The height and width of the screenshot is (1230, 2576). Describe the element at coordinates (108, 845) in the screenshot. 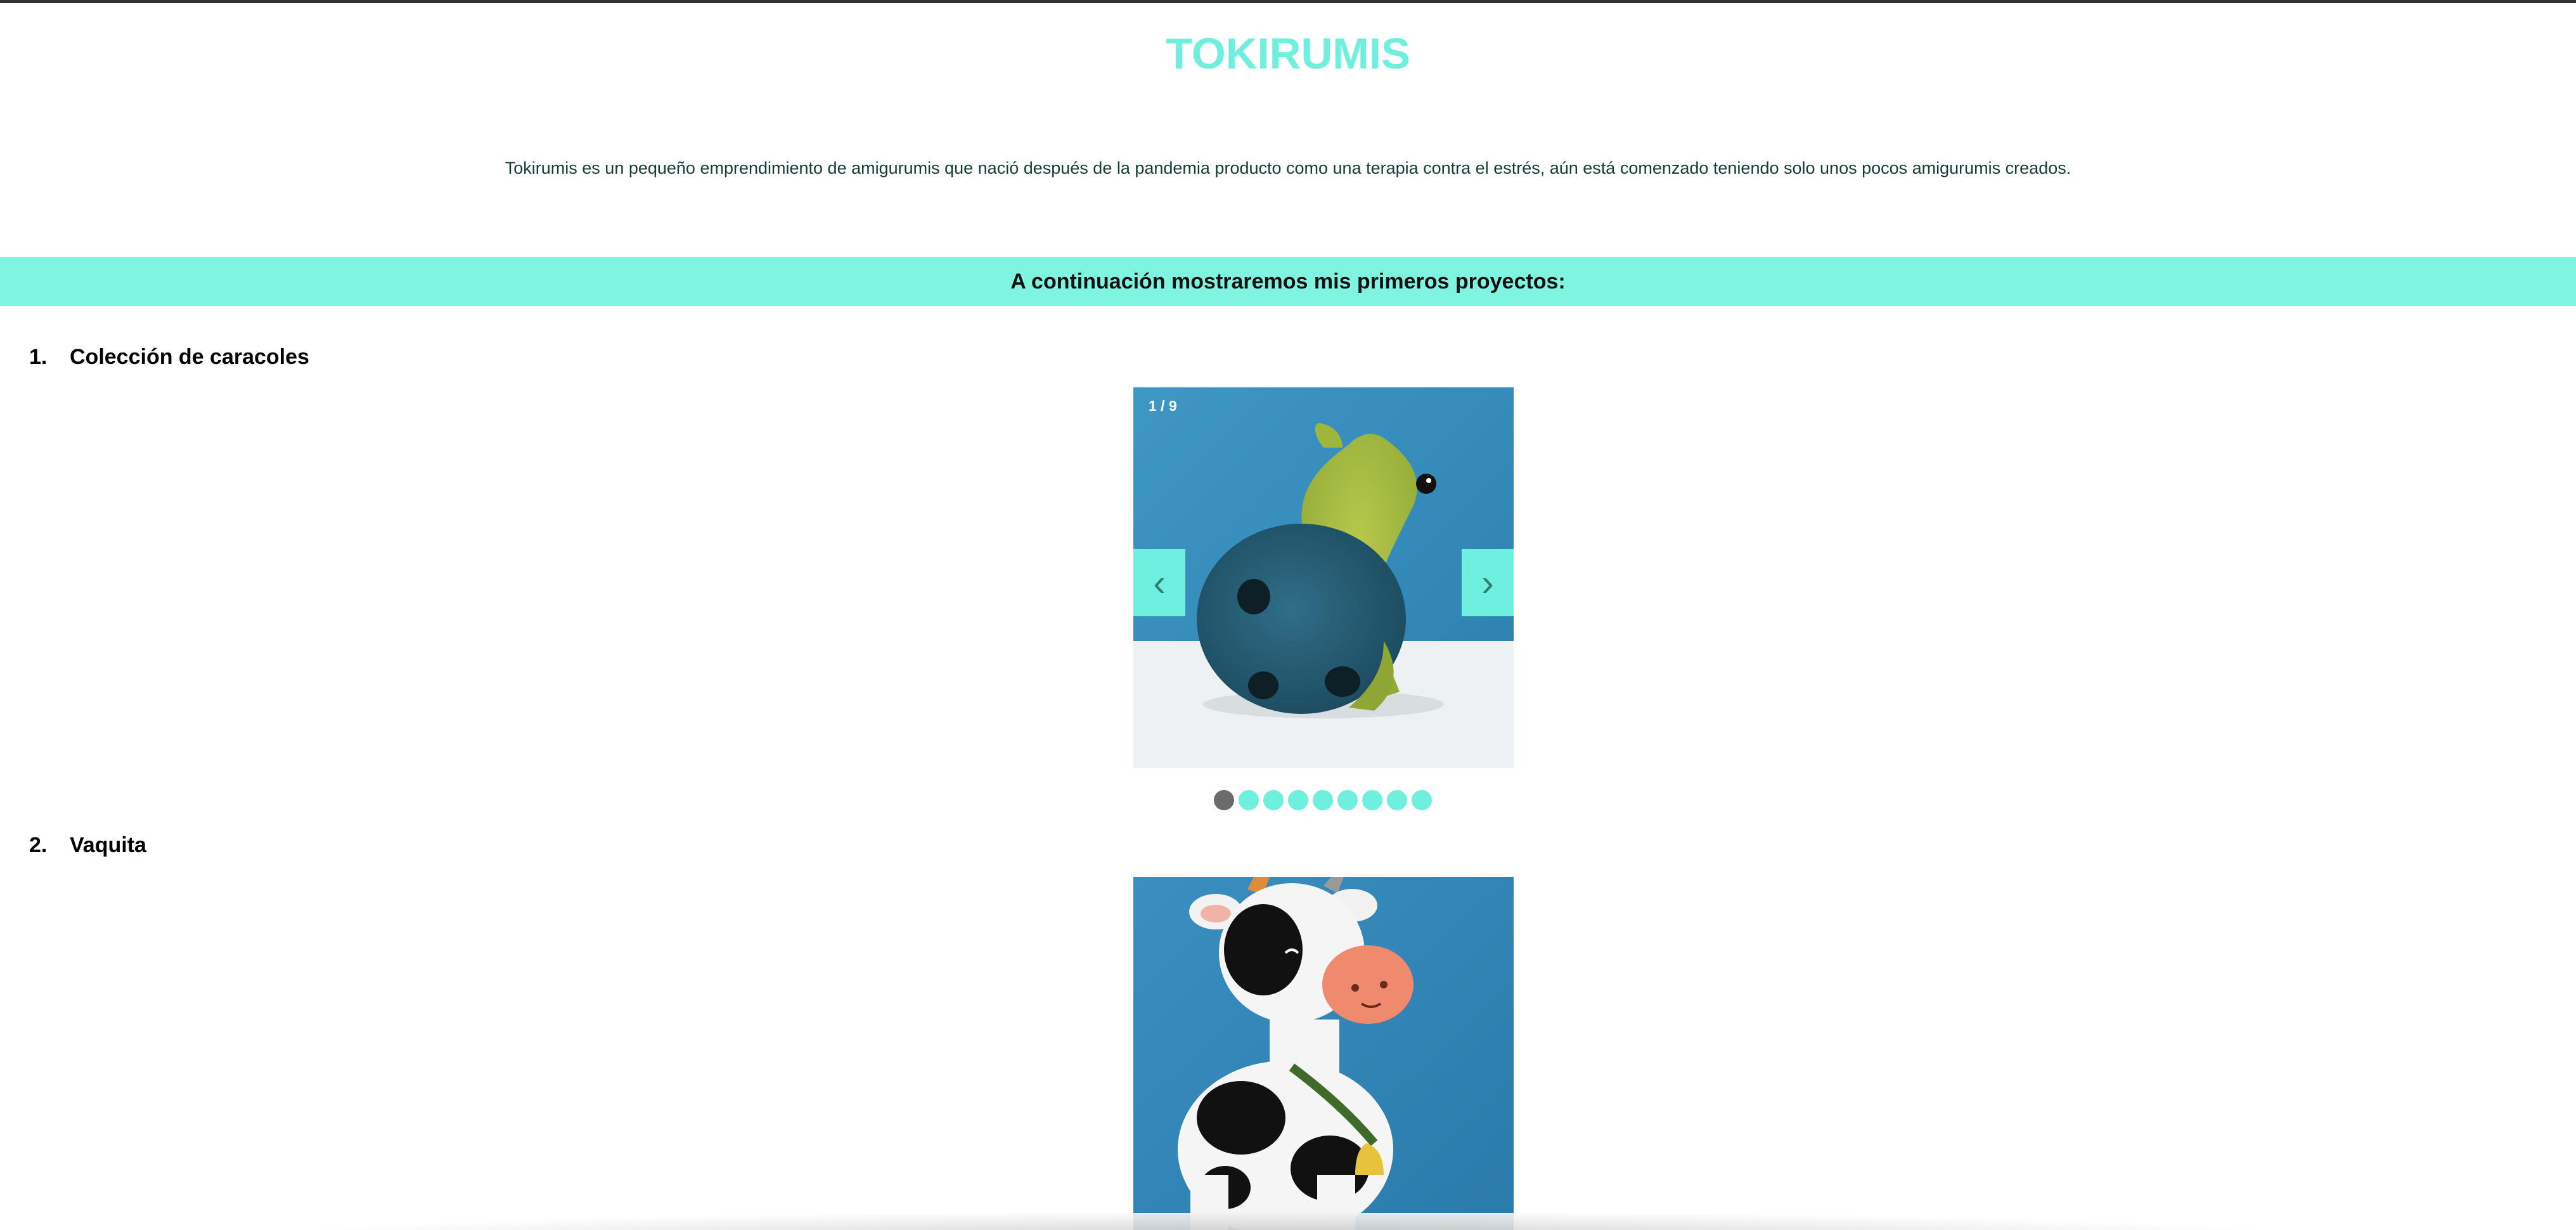

I see `project-title: Vaquita` at that location.